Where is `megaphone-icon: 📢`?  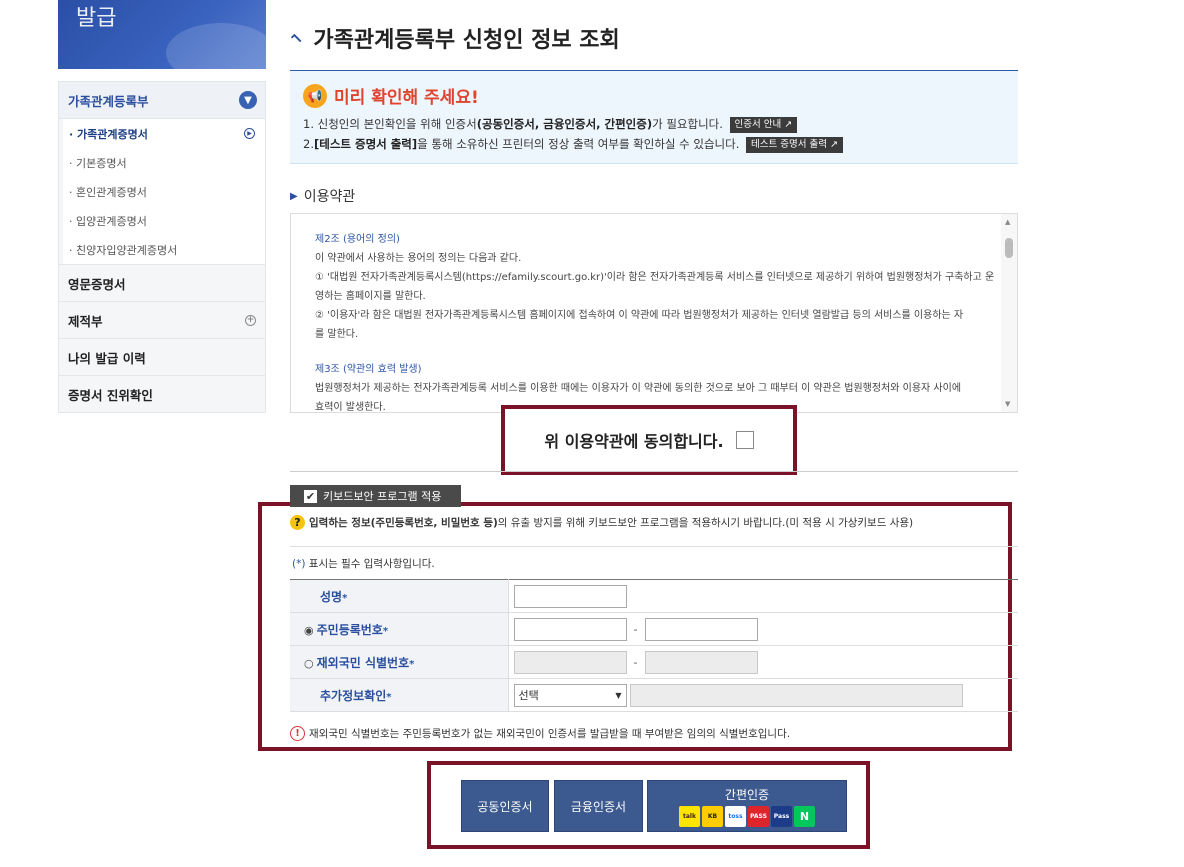 megaphone-icon: 📢 is located at coordinates (315, 95).